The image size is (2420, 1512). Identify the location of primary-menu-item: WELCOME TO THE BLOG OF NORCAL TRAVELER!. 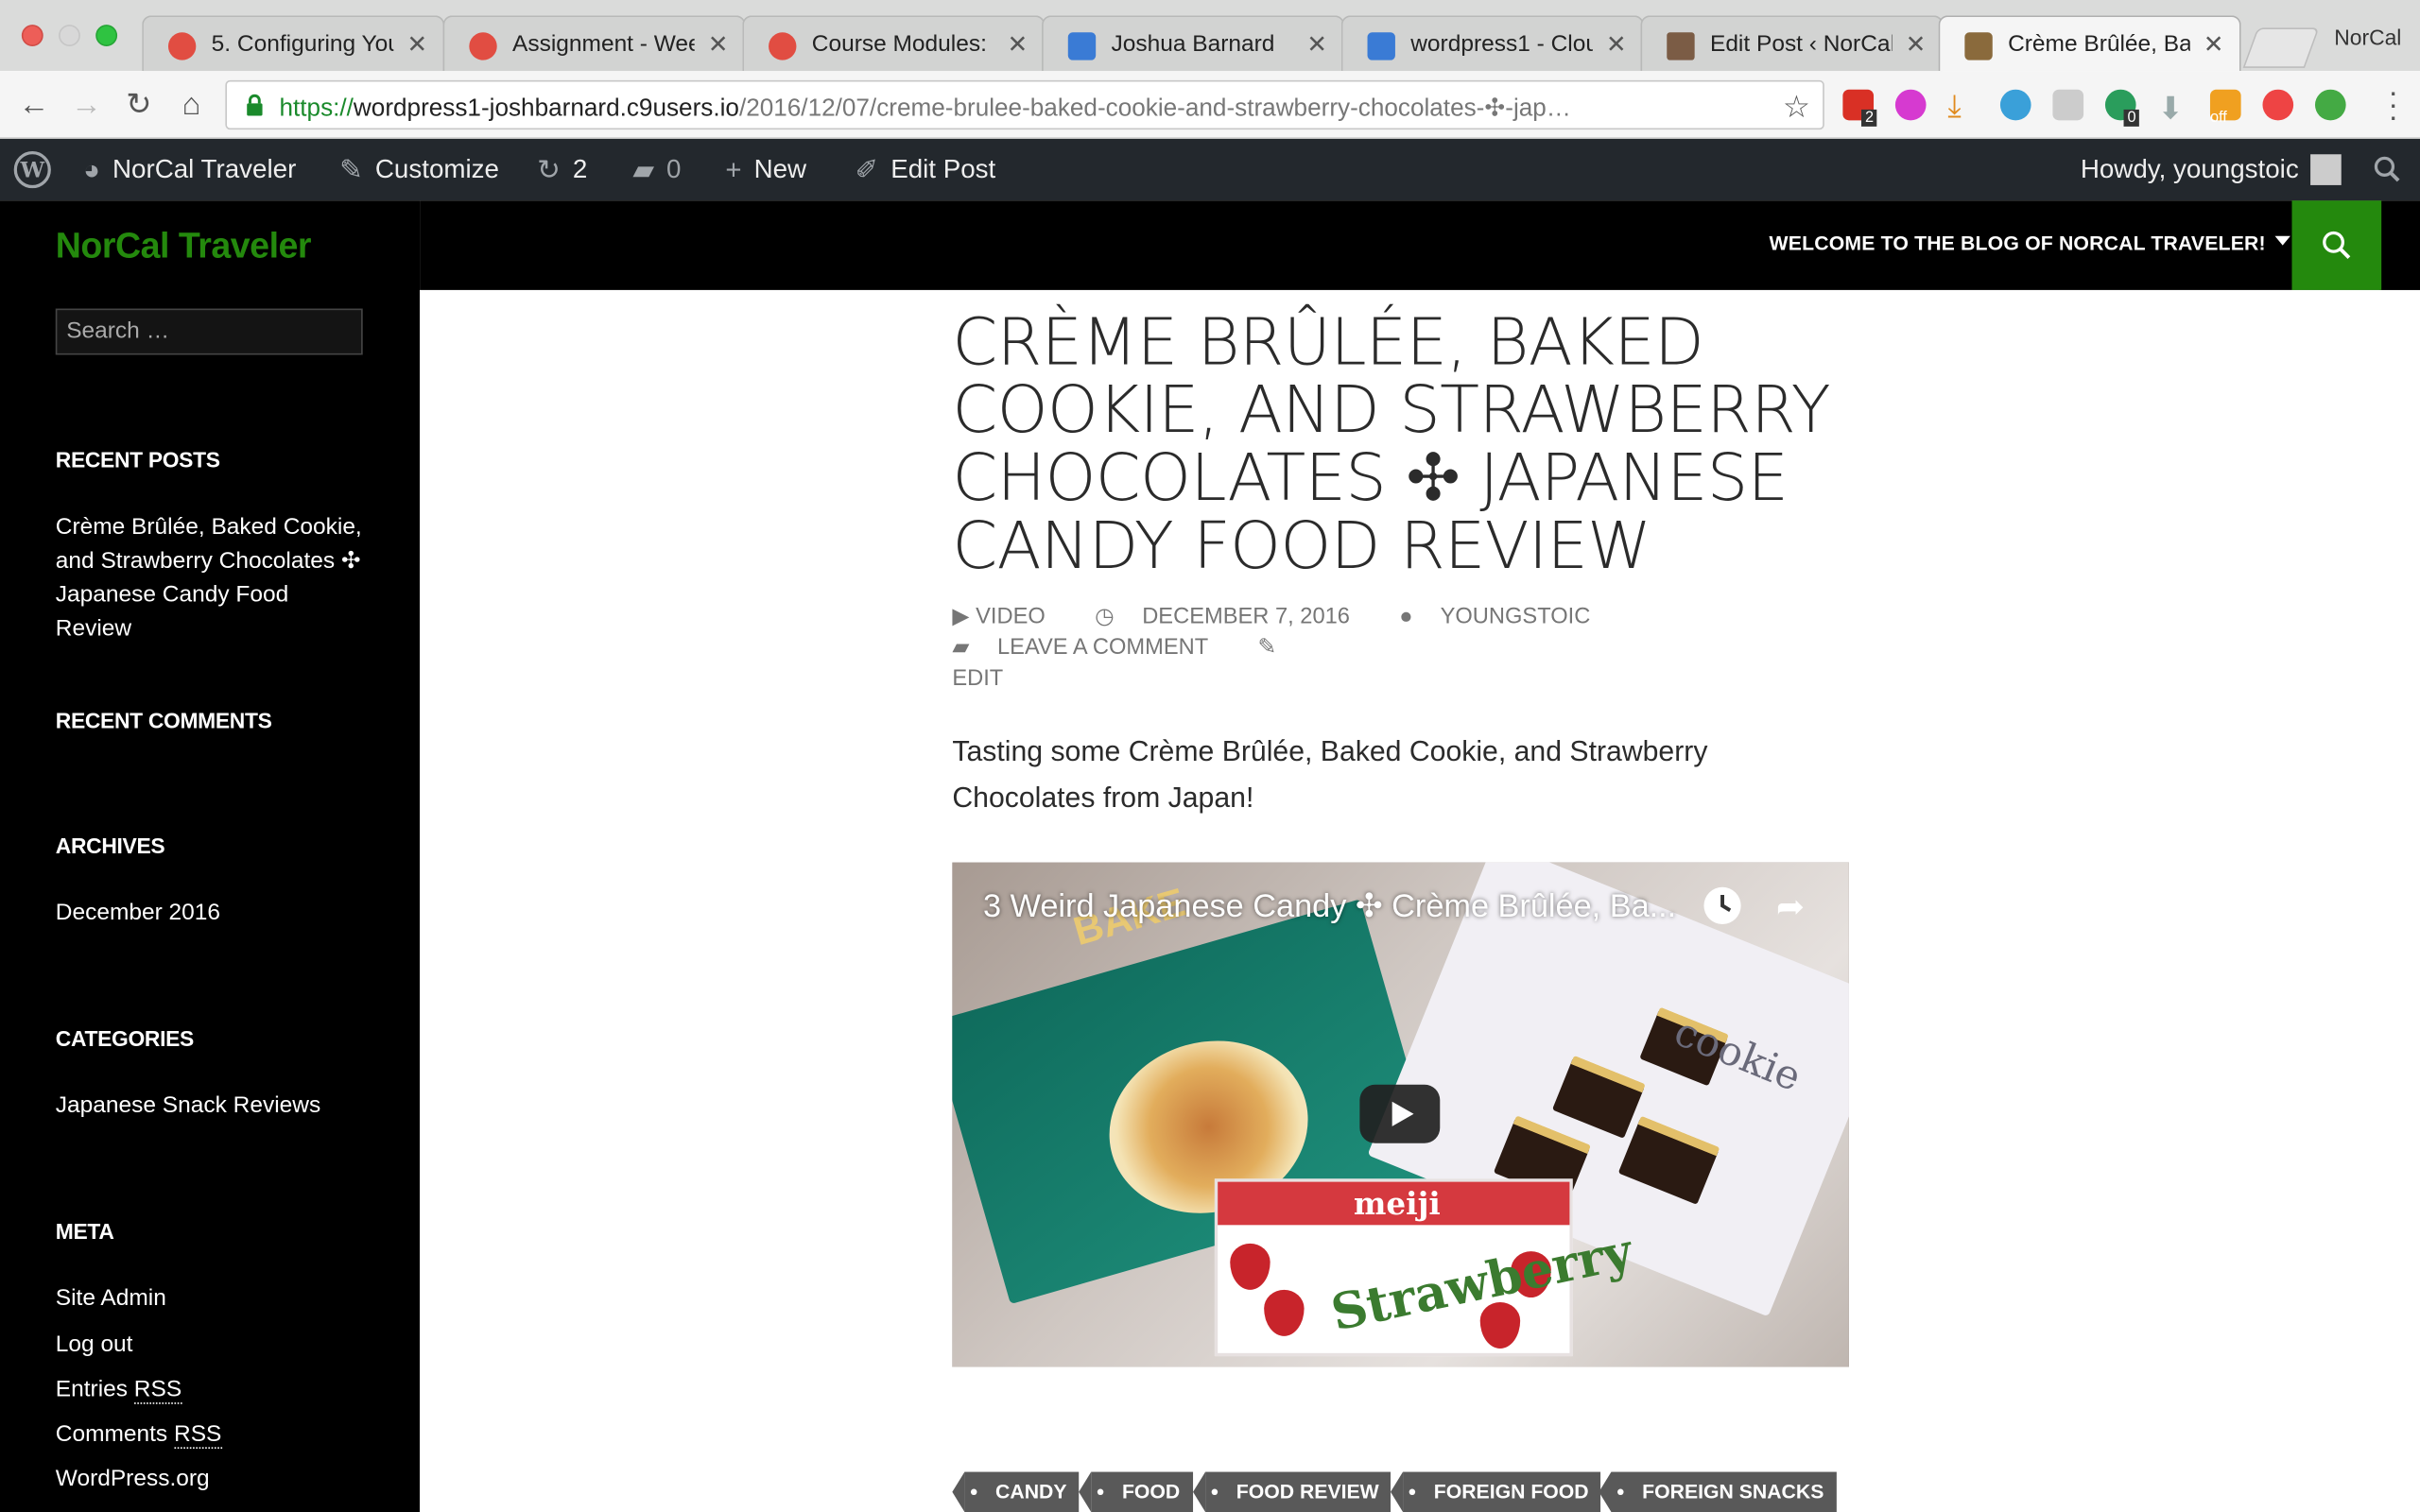
(2018, 243).